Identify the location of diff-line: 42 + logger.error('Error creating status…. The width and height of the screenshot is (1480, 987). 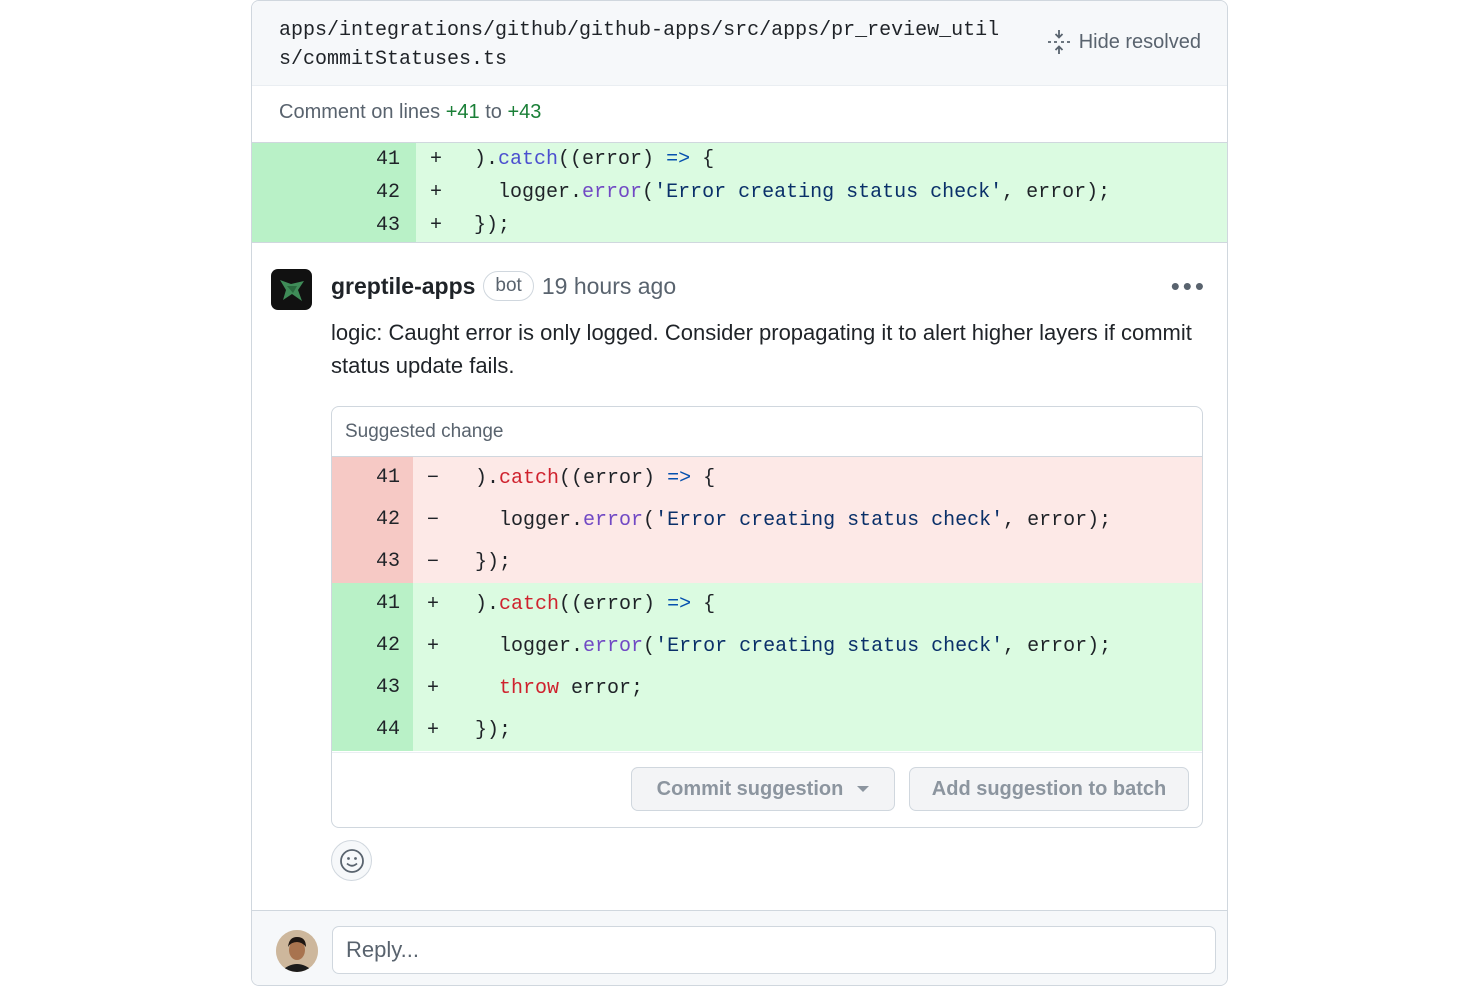
(739, 192).